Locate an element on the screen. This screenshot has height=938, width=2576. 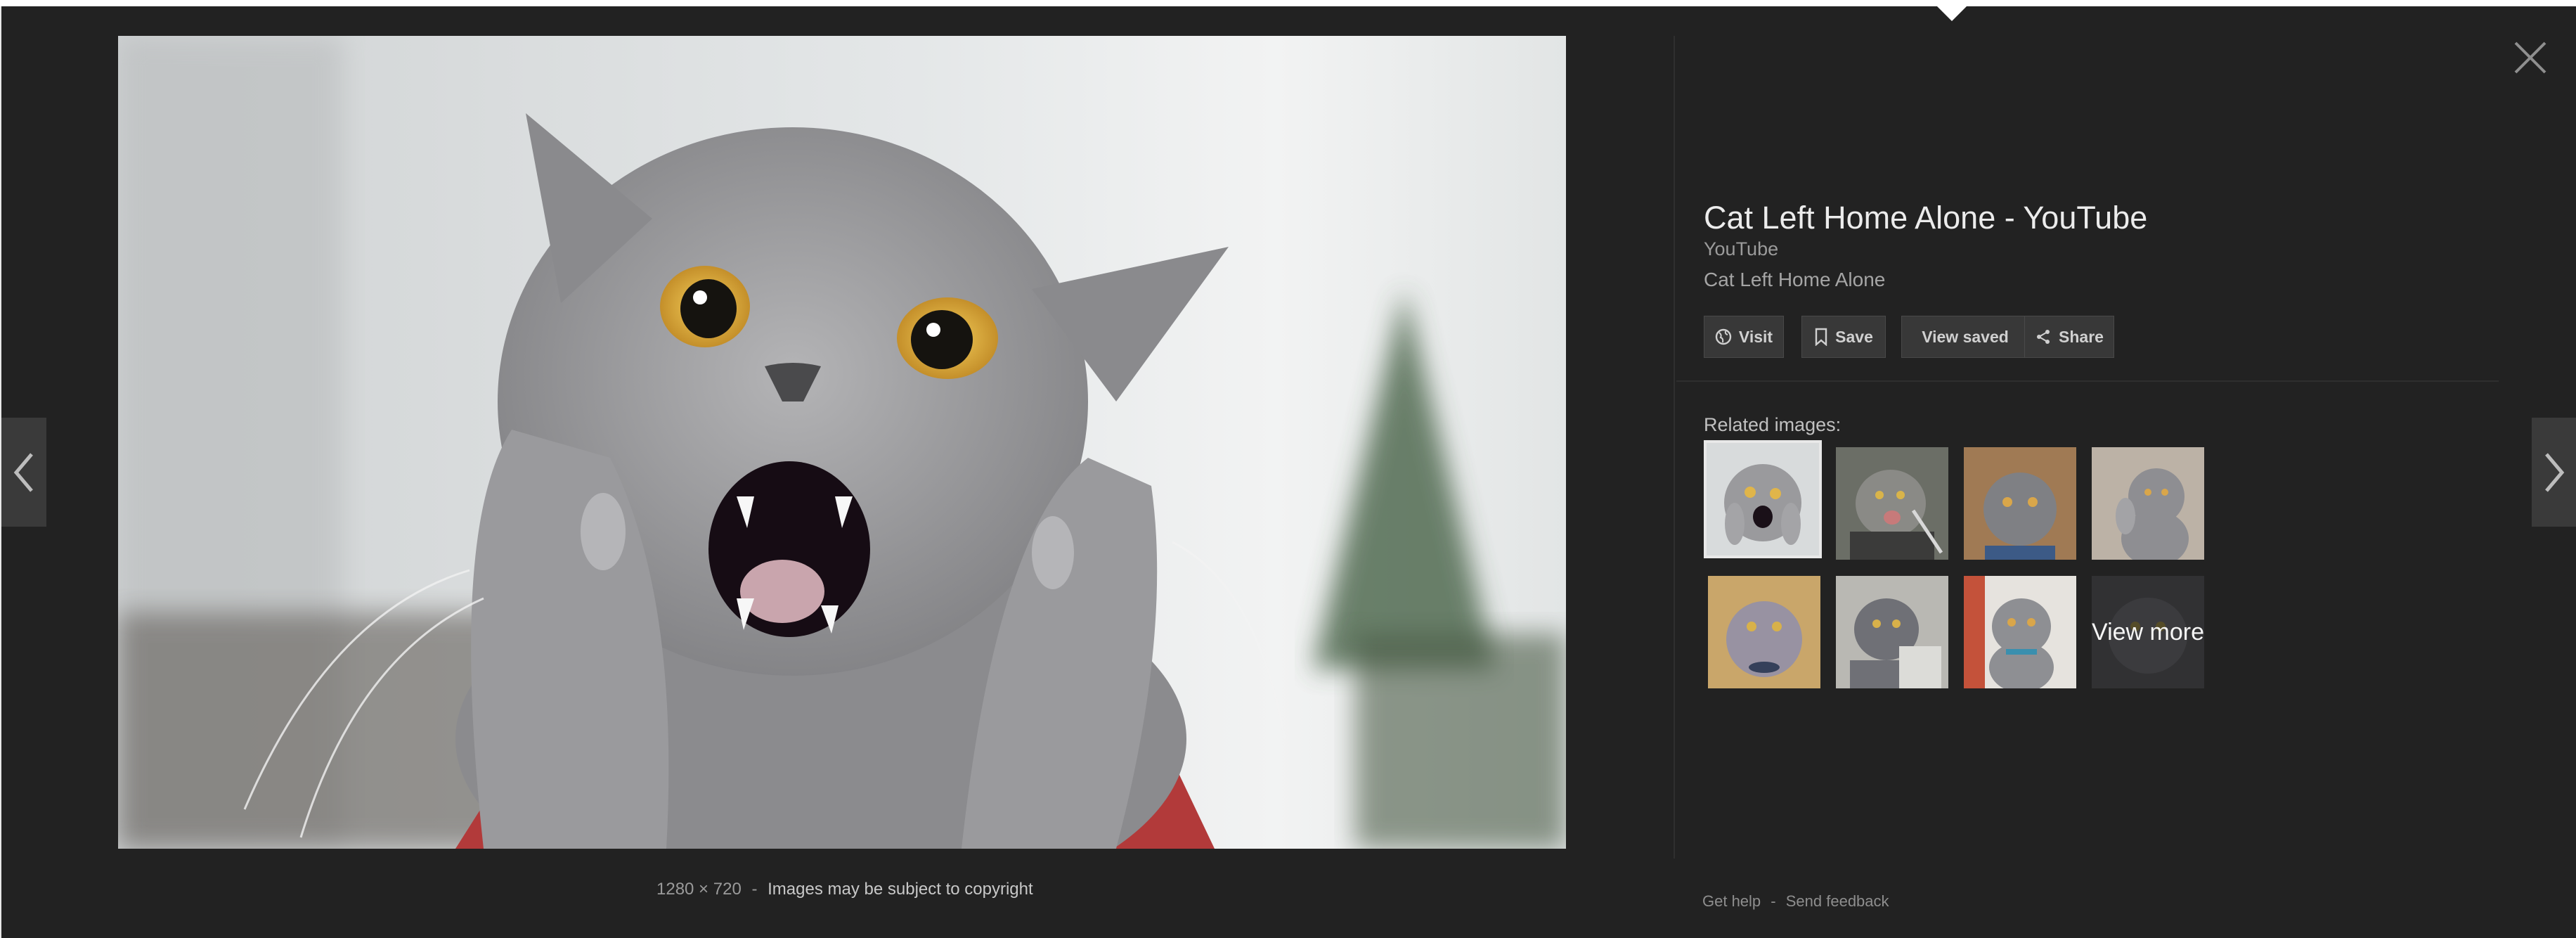
image-description: Cat Left Home Alone is located at coordinates (1795, 279).